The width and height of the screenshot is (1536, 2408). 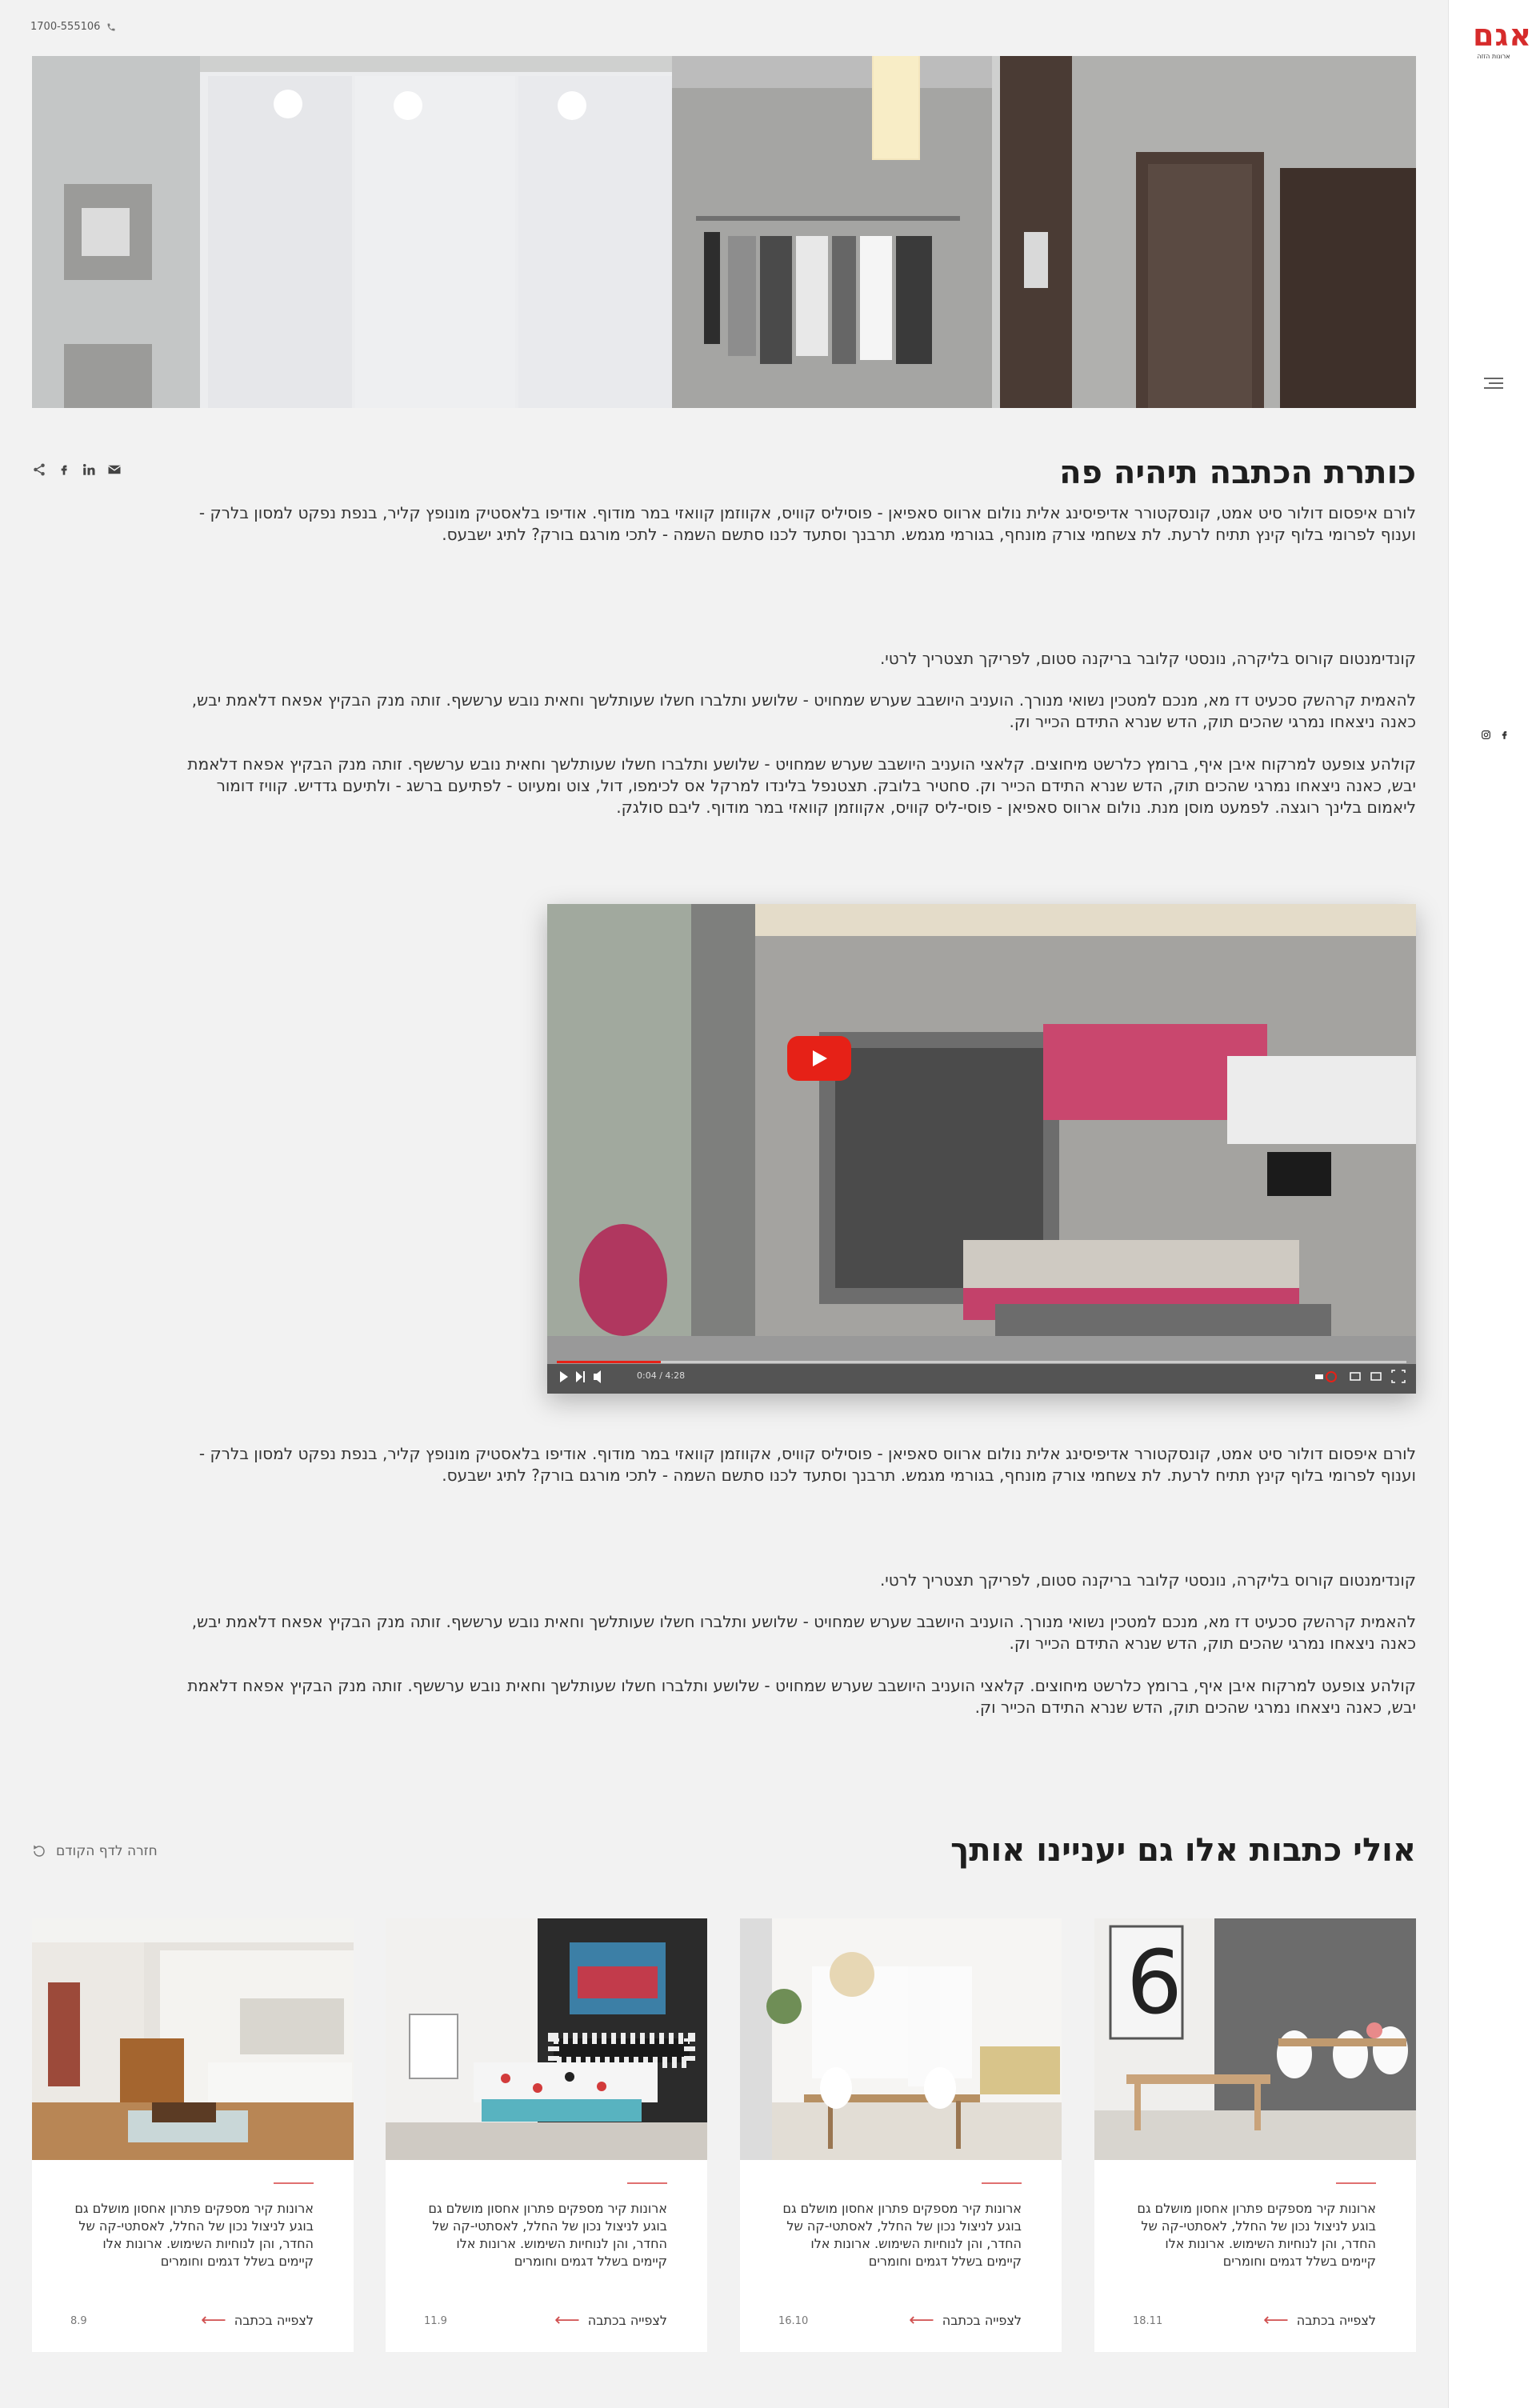 I want to click on header-phone: 1700-555106, so click(x=73, y=27).